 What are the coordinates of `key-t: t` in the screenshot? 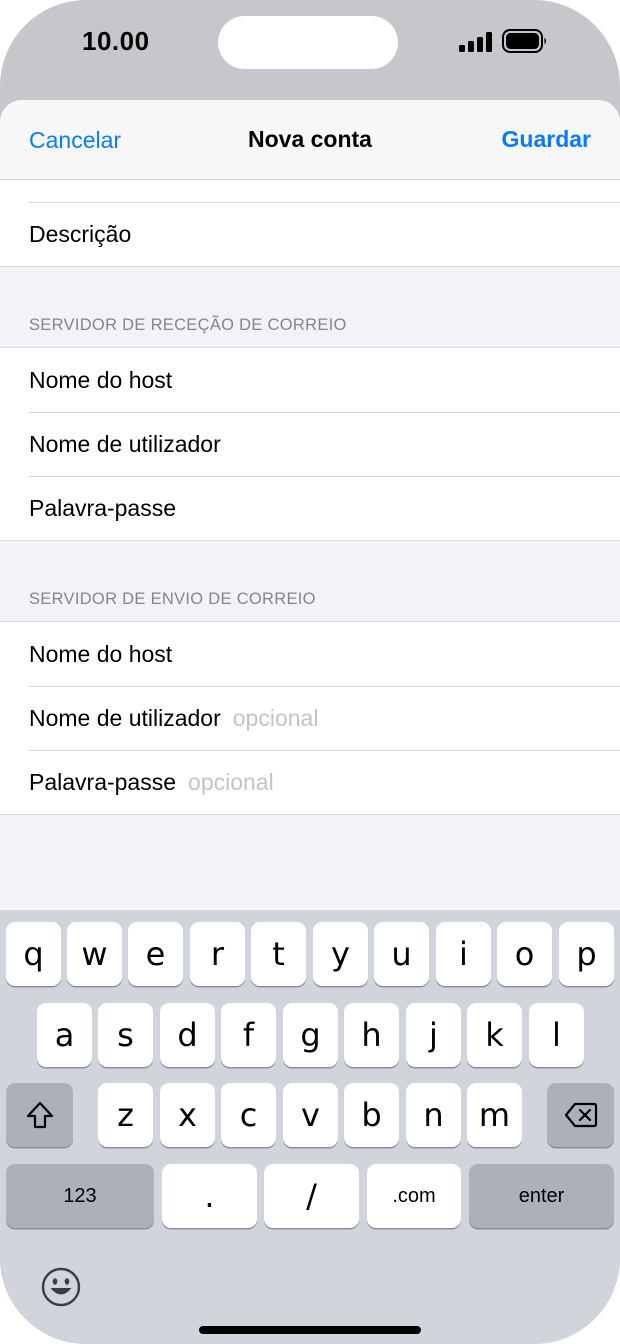 It's located at (278, 954).